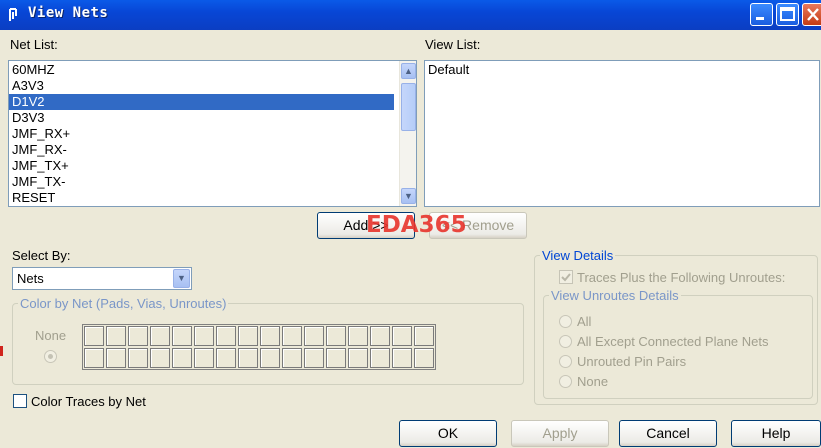 This screenshot has width=821, height=448. What do you see at coordinates (212, 70) in the screenshot?
I see `list-item: 60MHZ` at bounding box center [212, 70].